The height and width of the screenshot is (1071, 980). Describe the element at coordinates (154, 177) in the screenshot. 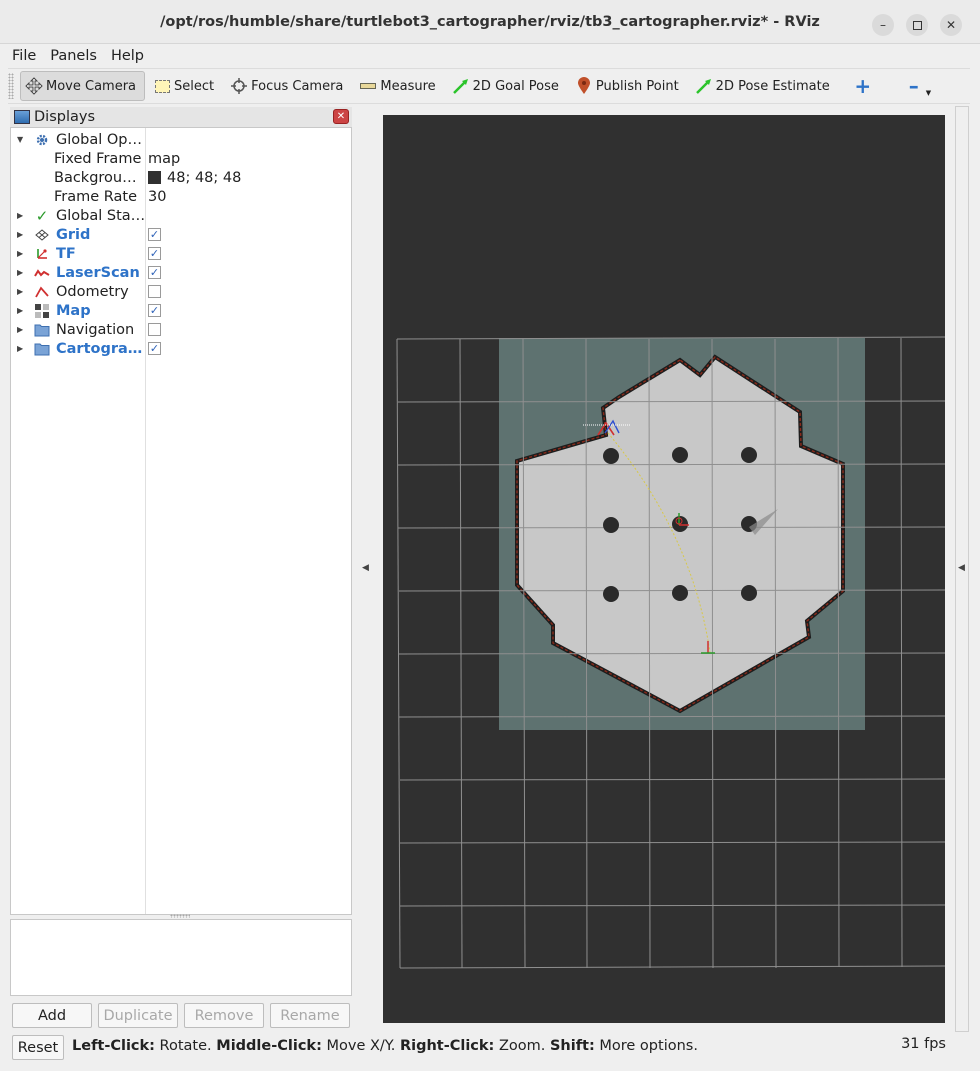

I see `color-swatch` at that location.